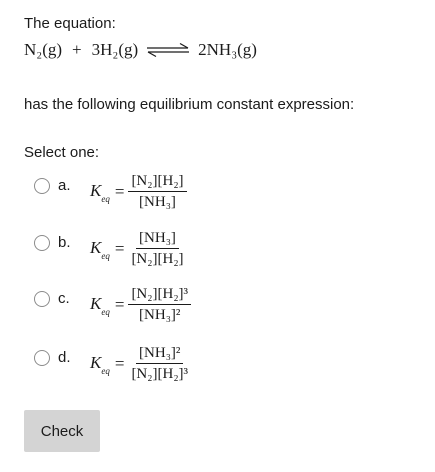 The height and width of the screenshot is (472, 435). I want to click on fraction: [N₂][H₂]³ [NH₃]², so click(160, 304).